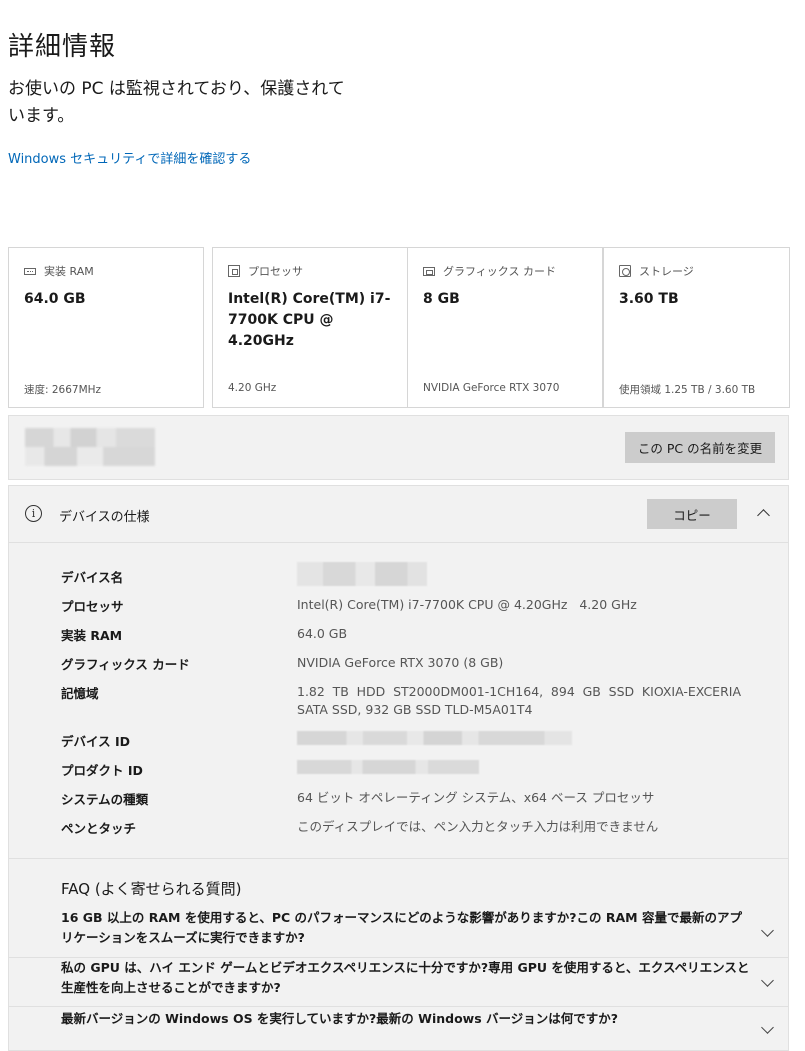 This screenshot has height=1051, width=805. Describe the element at coordinates (519, 576) in the screenshot. I see `device-name-redacted` at that location.